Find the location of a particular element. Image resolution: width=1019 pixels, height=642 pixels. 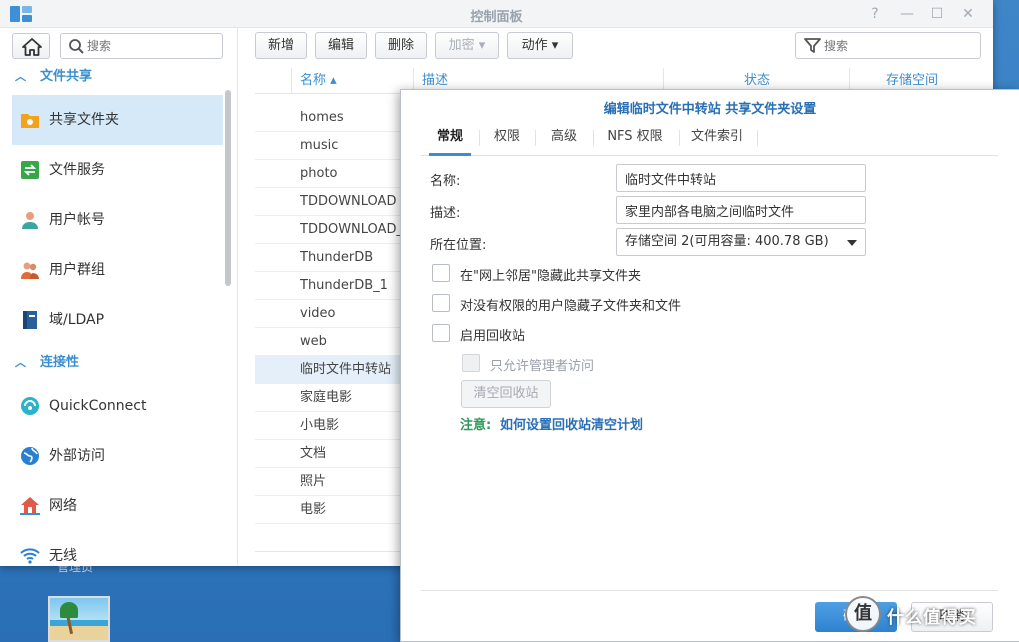

table-row: 家庭电影 is located at coordinates (327, 398).